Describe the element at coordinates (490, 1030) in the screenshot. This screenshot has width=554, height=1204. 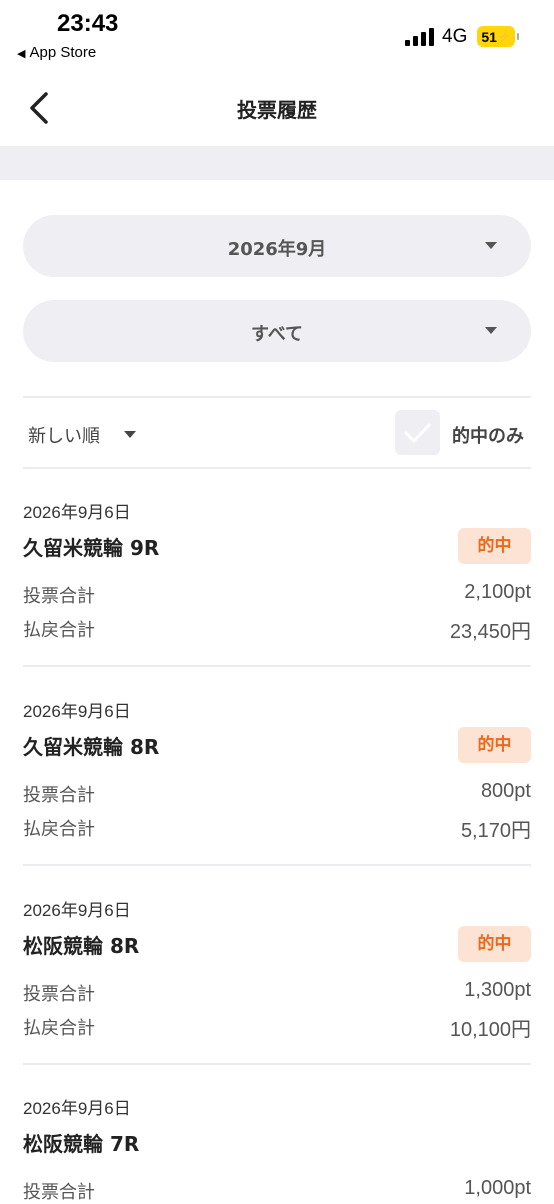
I see `payout-total-value: 10,100円` at that location.